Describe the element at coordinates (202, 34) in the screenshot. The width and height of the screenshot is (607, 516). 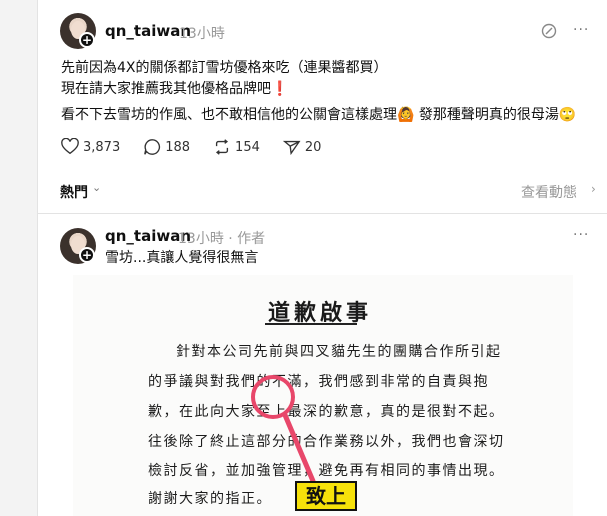
I see `post-time: 13小時` at that location.